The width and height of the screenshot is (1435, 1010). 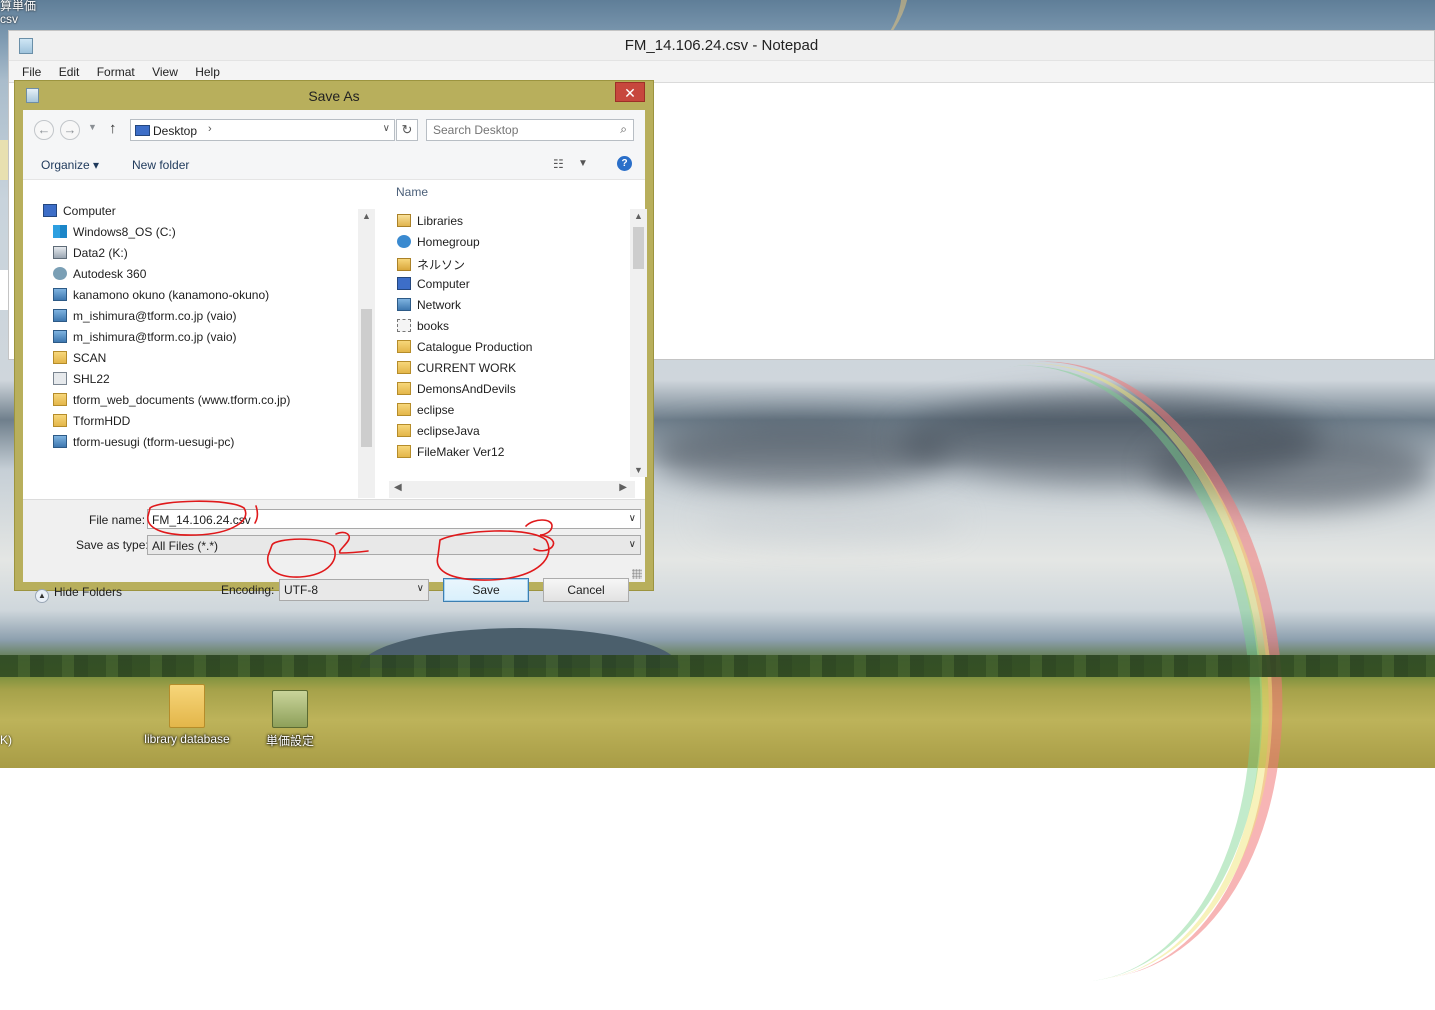 What do you see at coordinates (394, 519) in the screenshot?
I see `file-name-field: FM_14.106.24.csv ∨` at bounding box center [394, 519].